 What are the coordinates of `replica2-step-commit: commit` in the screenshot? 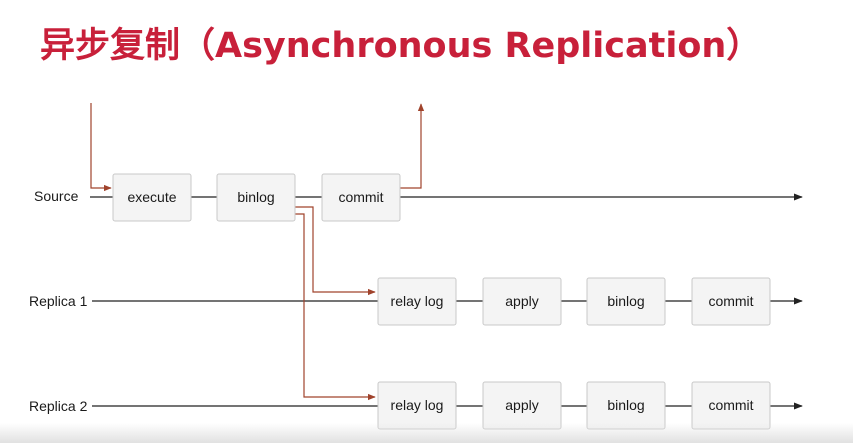 It's located at (731, 405).